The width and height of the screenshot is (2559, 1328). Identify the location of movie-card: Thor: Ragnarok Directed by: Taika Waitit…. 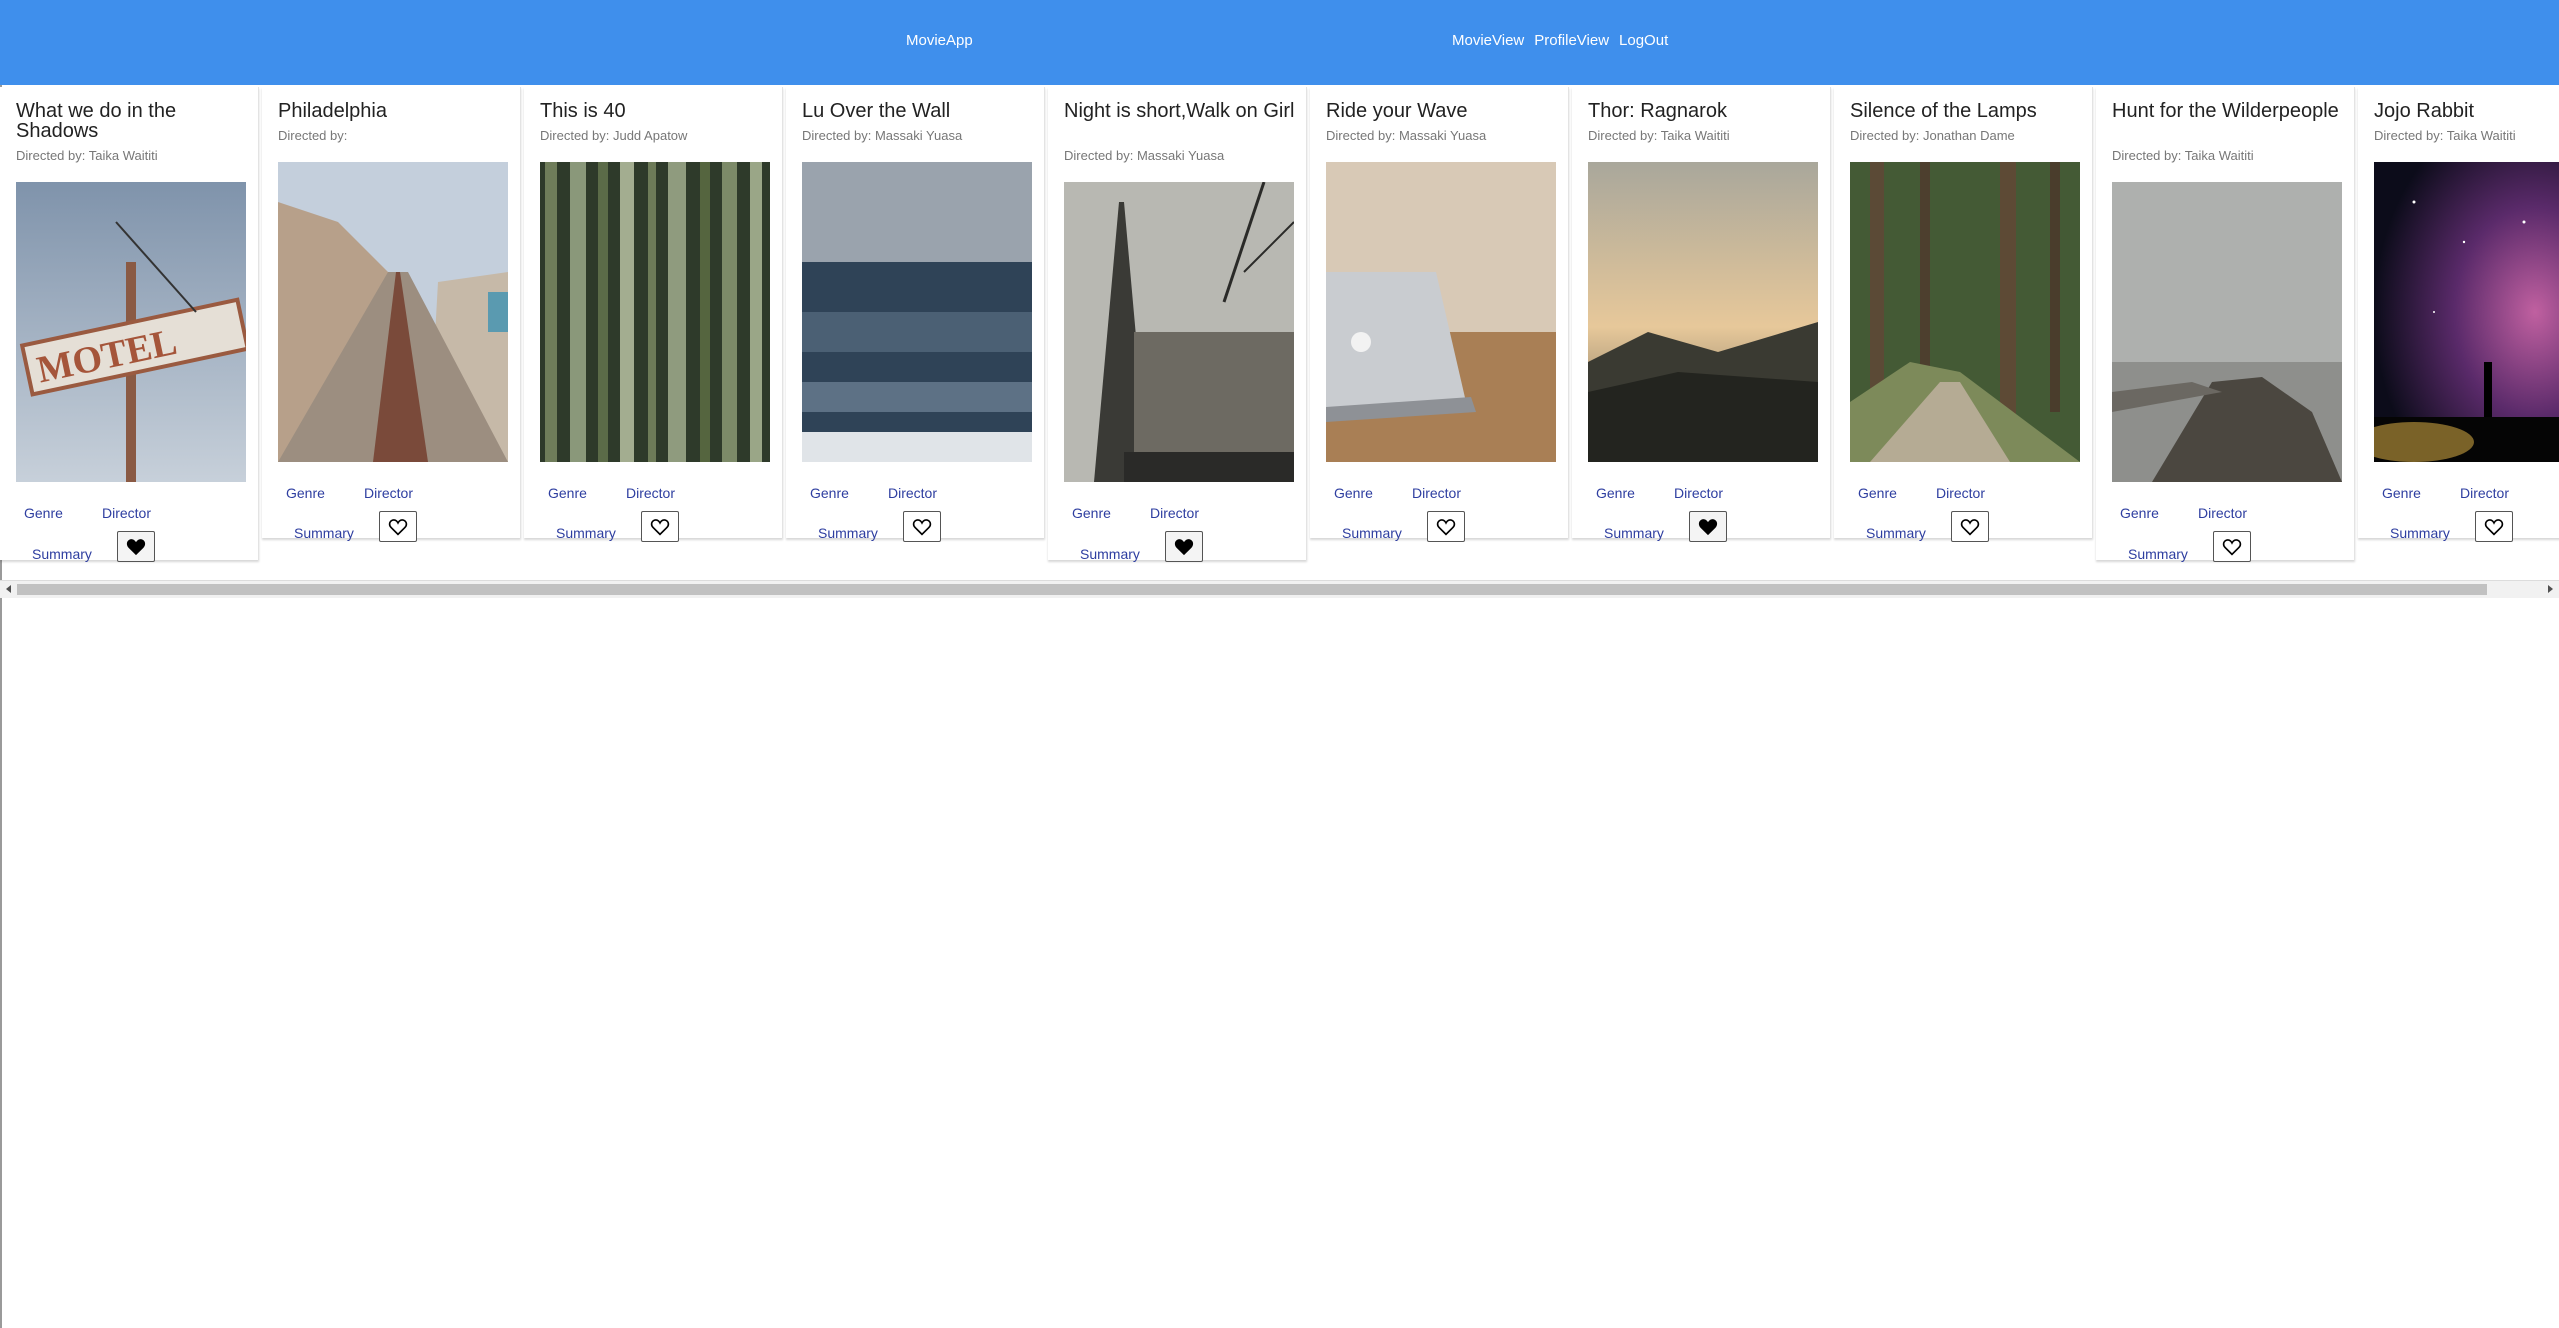
(1701, 314).